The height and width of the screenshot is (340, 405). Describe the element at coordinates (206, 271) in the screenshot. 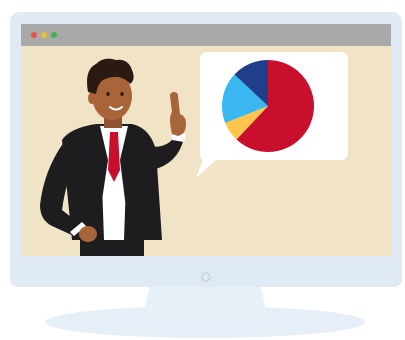

I see `monitor-chin` at that location.